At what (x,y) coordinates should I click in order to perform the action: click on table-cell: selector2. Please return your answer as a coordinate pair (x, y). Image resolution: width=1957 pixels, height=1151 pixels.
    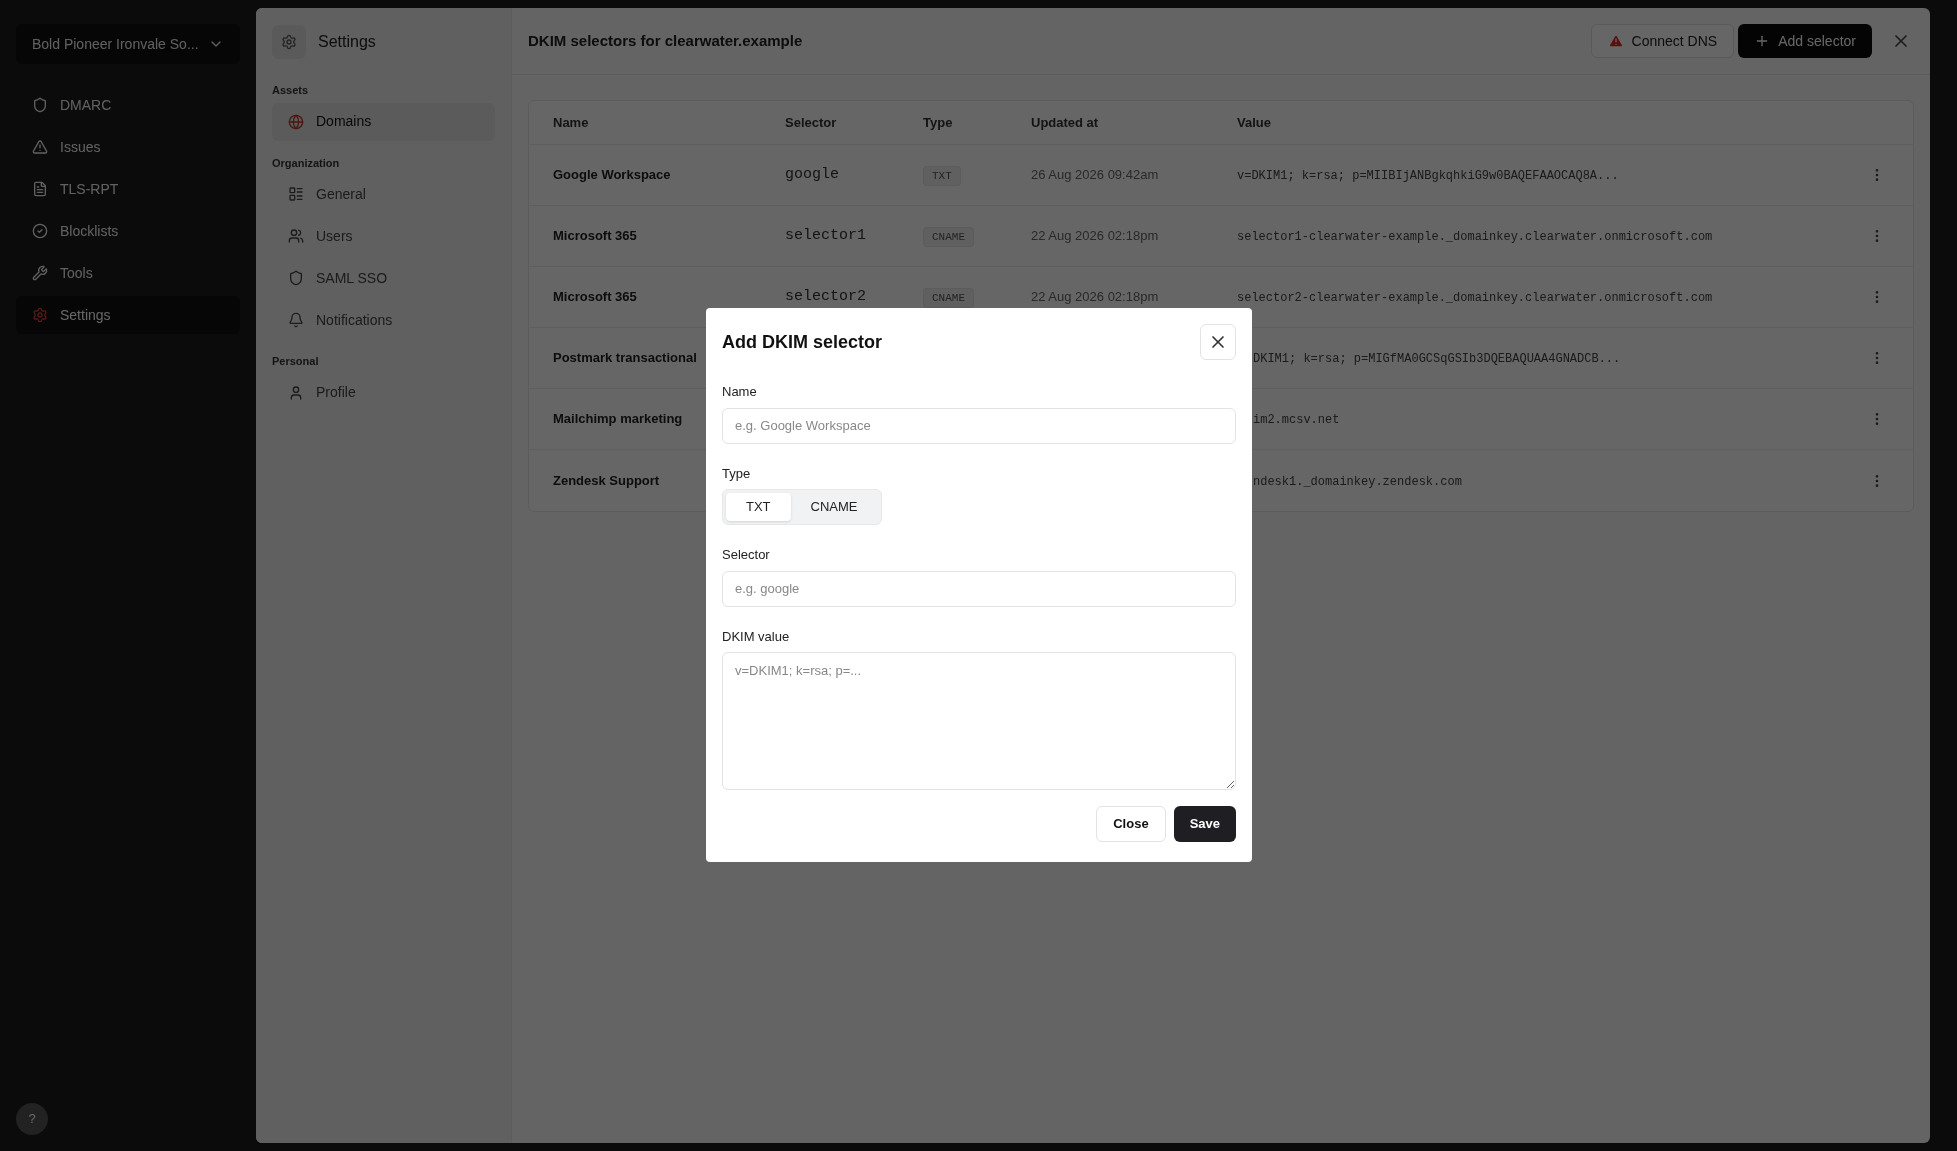
    Looking at the image, I should click on (825, 296).